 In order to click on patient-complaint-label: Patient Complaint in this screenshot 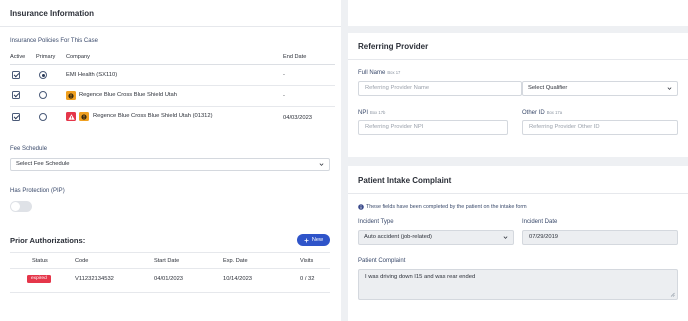, I will do `click(382, 261)`.